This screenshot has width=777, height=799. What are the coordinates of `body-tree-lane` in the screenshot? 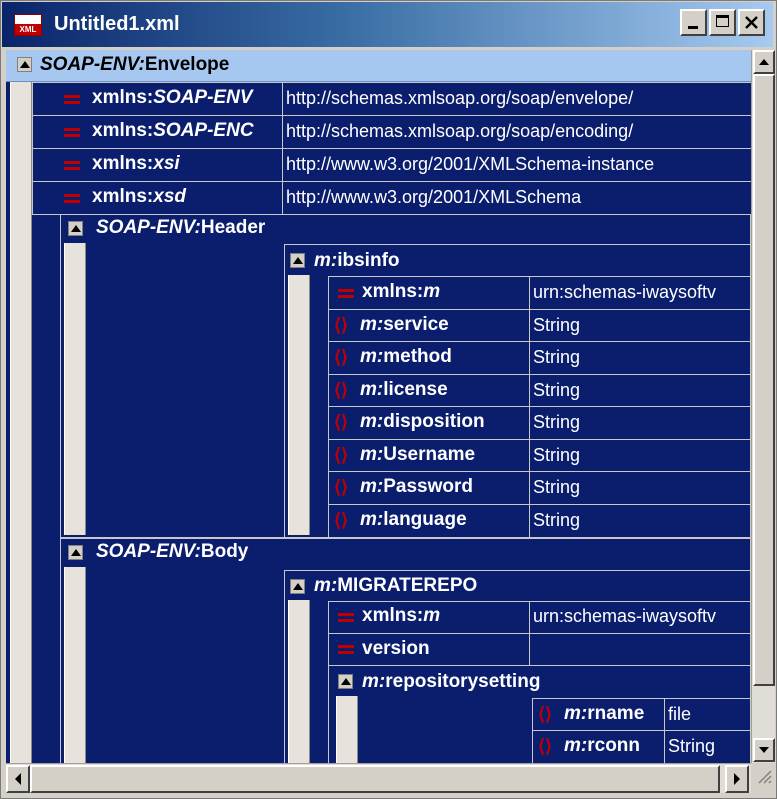 It's located at (75, 665).